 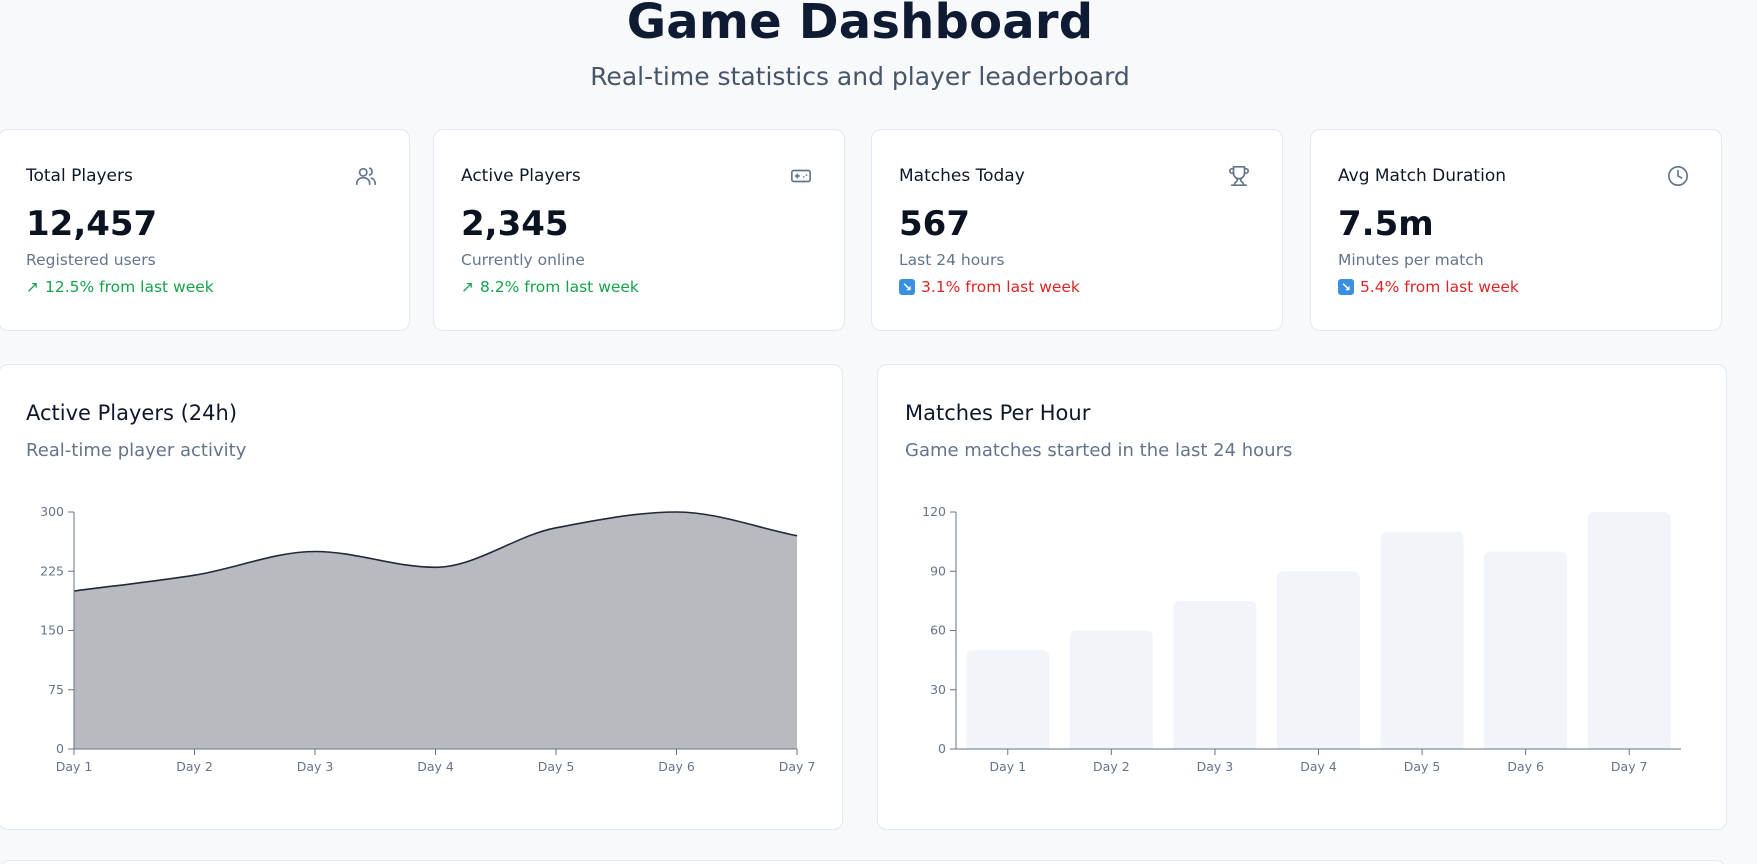 I want to click on y-tick-label: 60, so click(x=938, y=630).